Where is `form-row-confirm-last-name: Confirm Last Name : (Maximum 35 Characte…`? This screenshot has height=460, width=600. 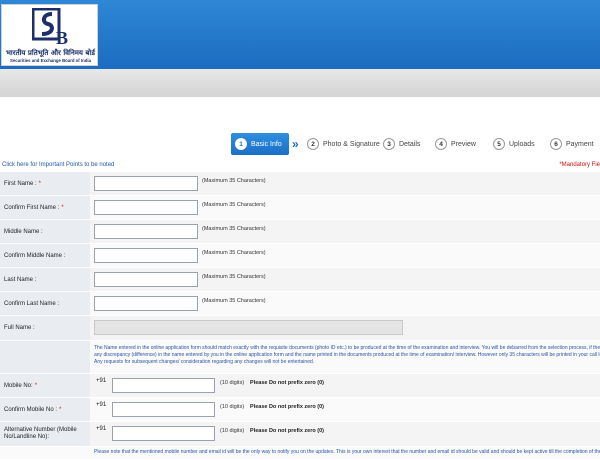 form-row-confirm-last-name: Confirm Last Name : (Maximum 35 Characte… is located at coordinates (300, 304).